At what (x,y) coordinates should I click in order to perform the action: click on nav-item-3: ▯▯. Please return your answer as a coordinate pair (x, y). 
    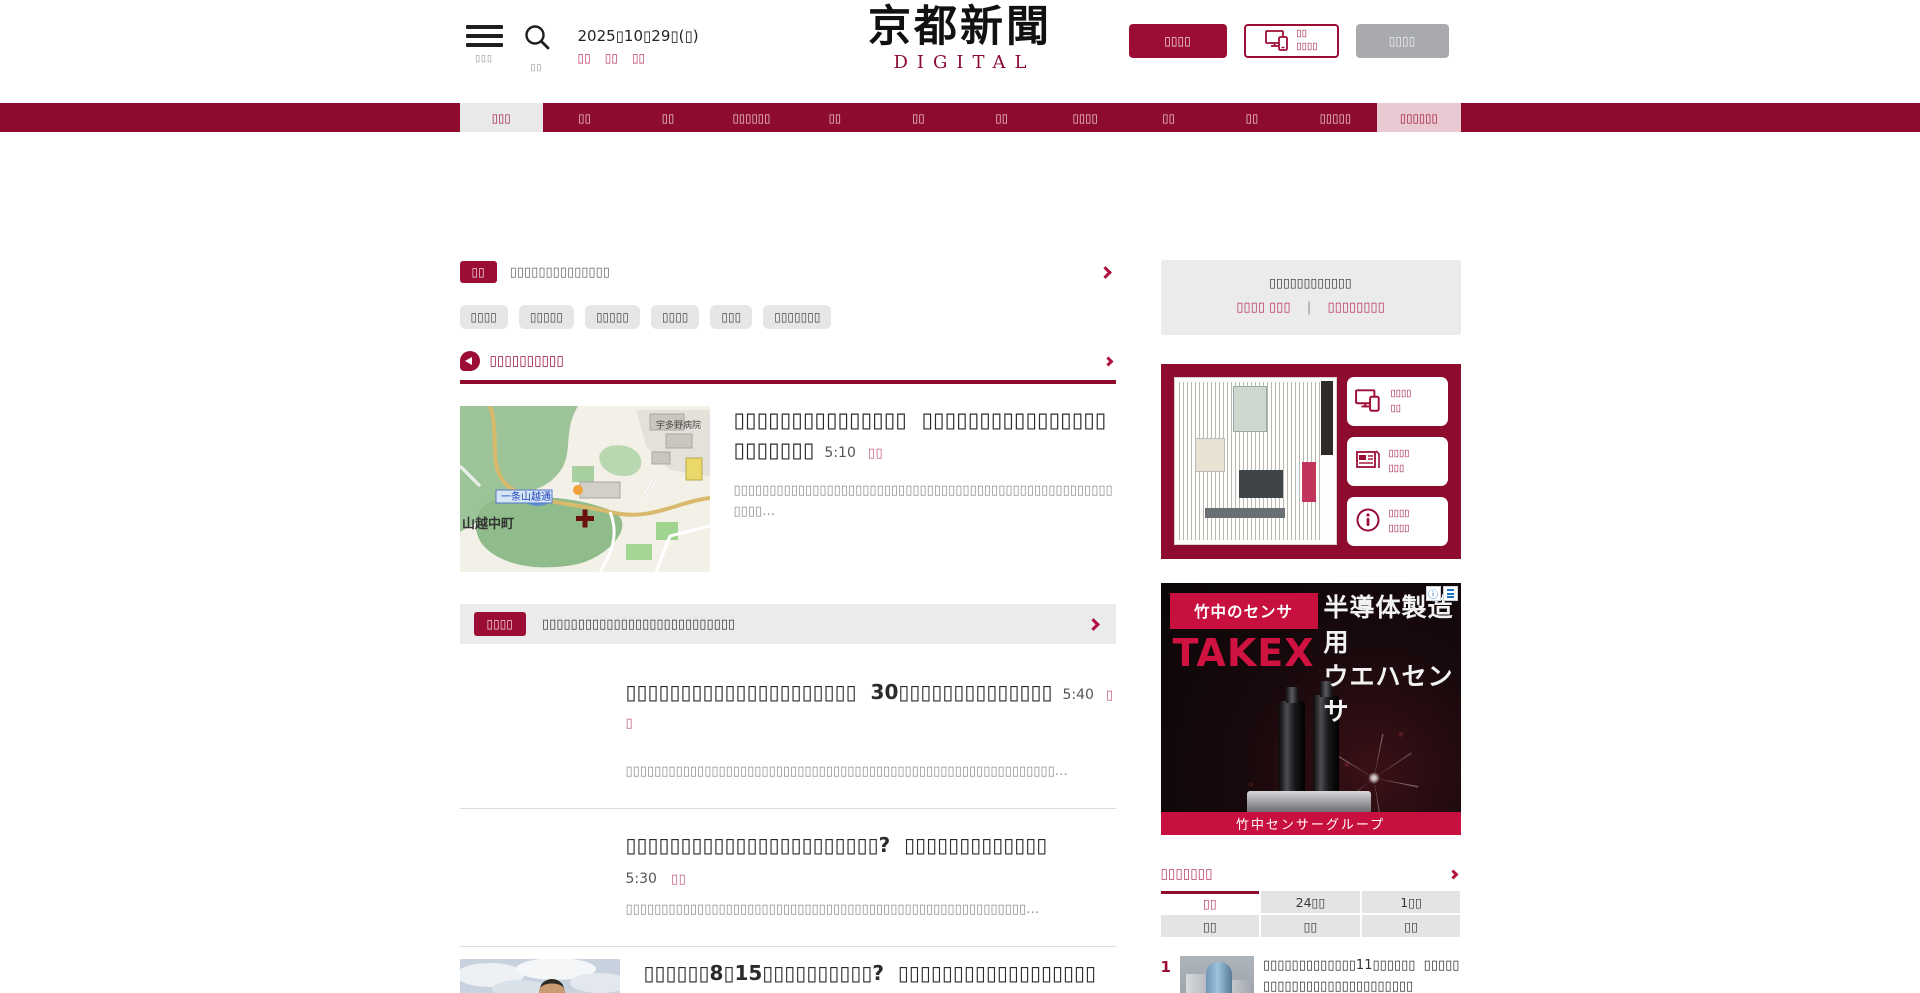
    Looking at the image, I should click on (667, 117).